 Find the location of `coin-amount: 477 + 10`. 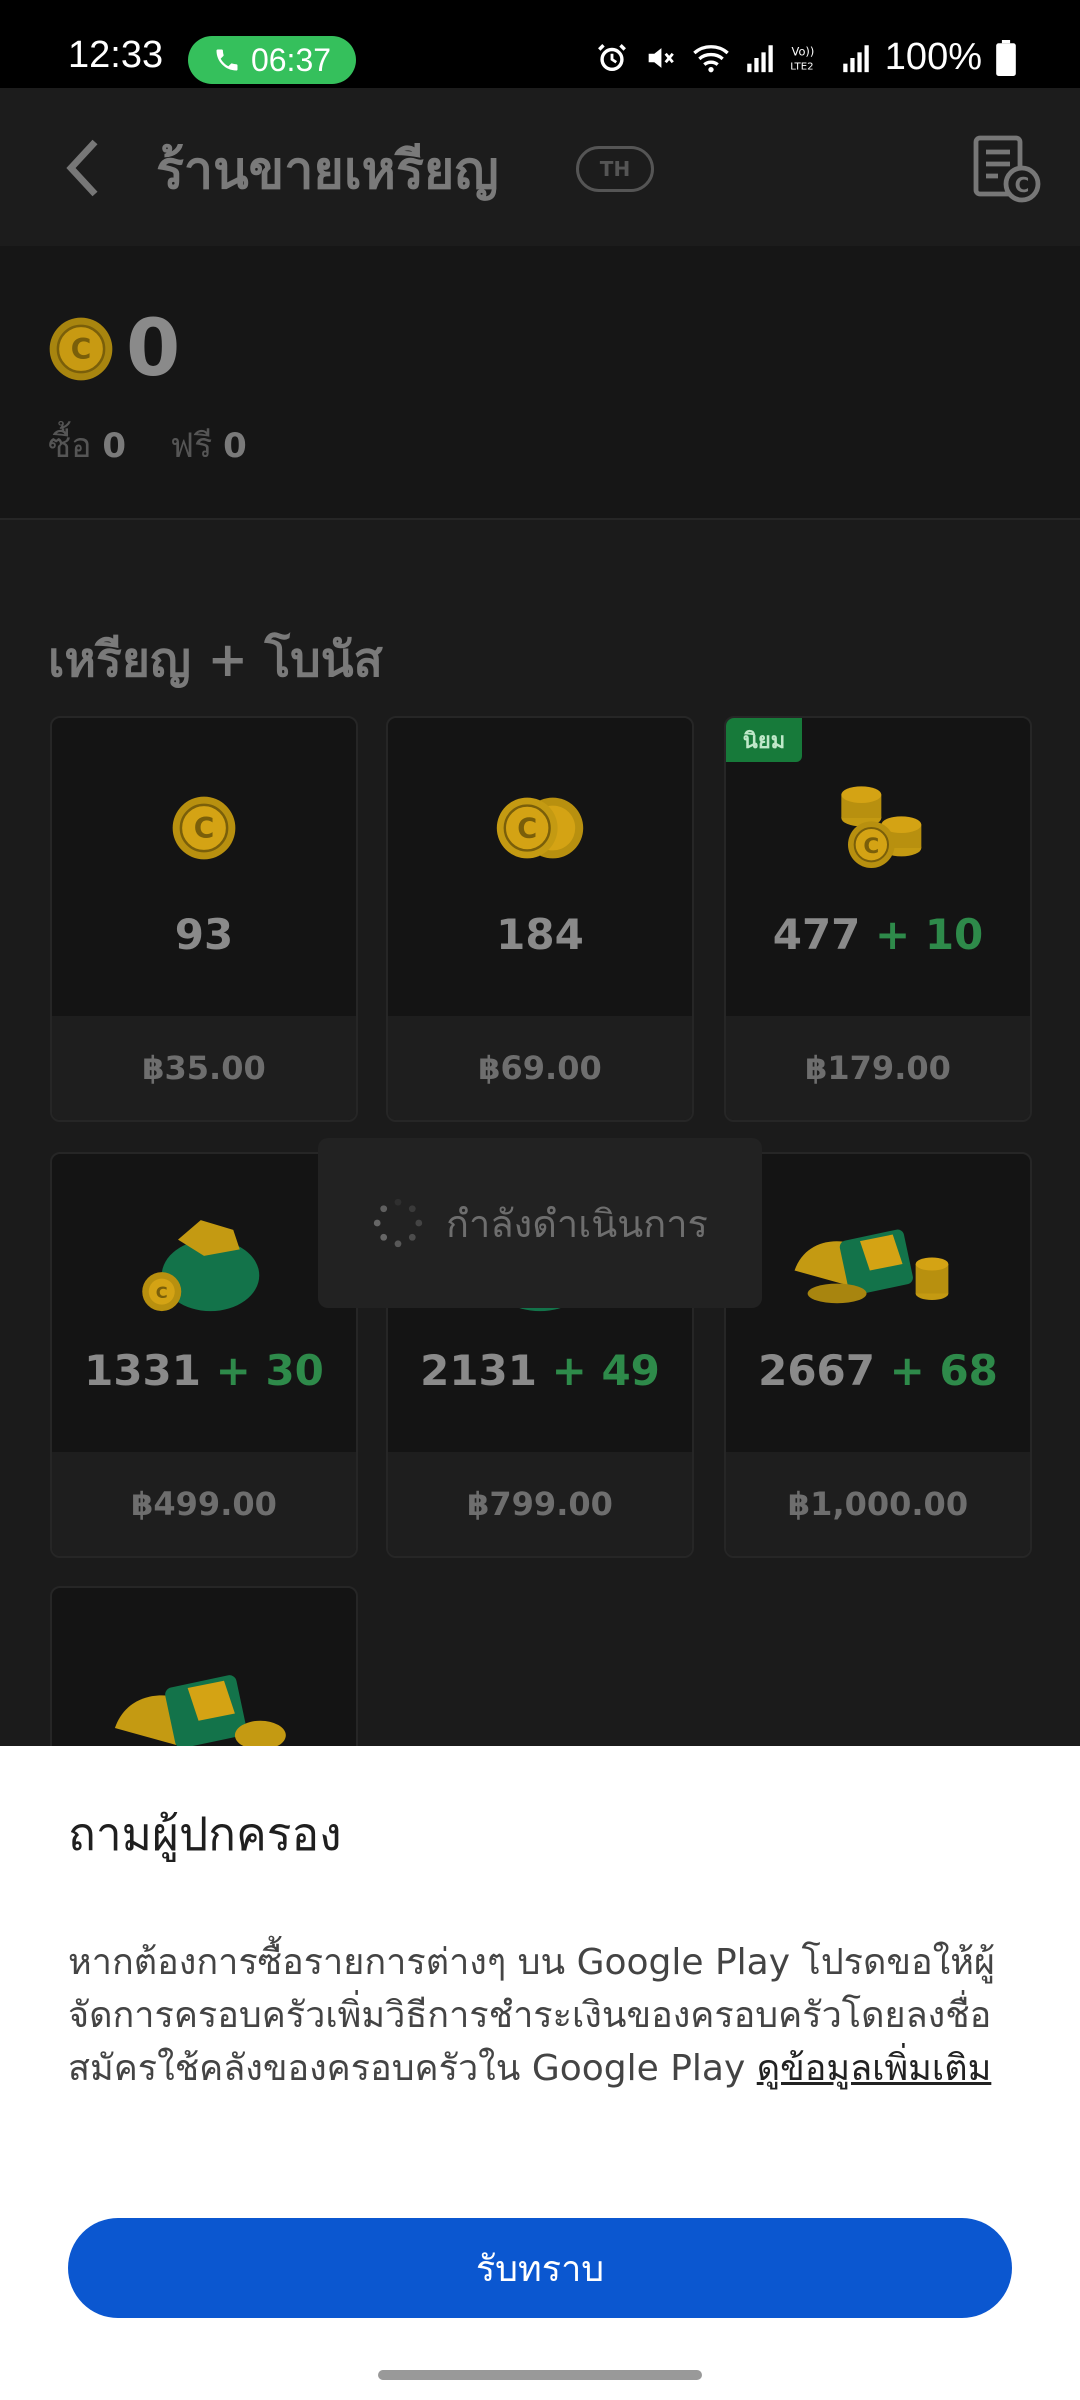

coin-amount: 477 + 10 is located at coordinates (878, 934).